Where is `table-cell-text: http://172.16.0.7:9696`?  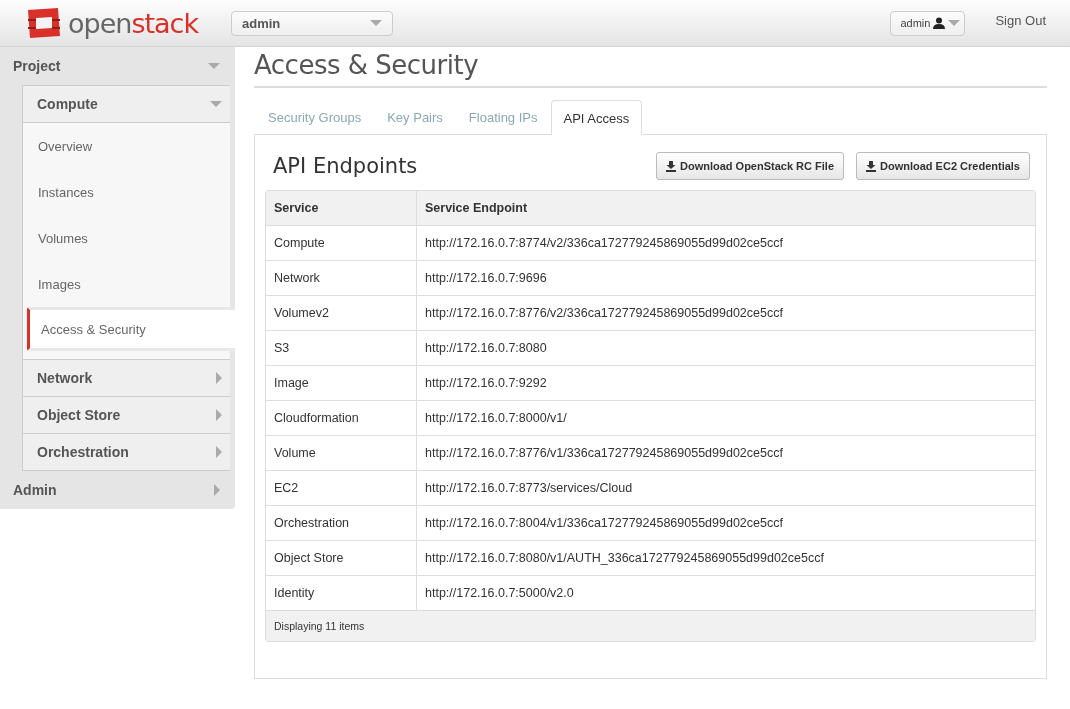 table-cell-text: http://172.16.0.7:9696 is located at coordinates (486, 278).